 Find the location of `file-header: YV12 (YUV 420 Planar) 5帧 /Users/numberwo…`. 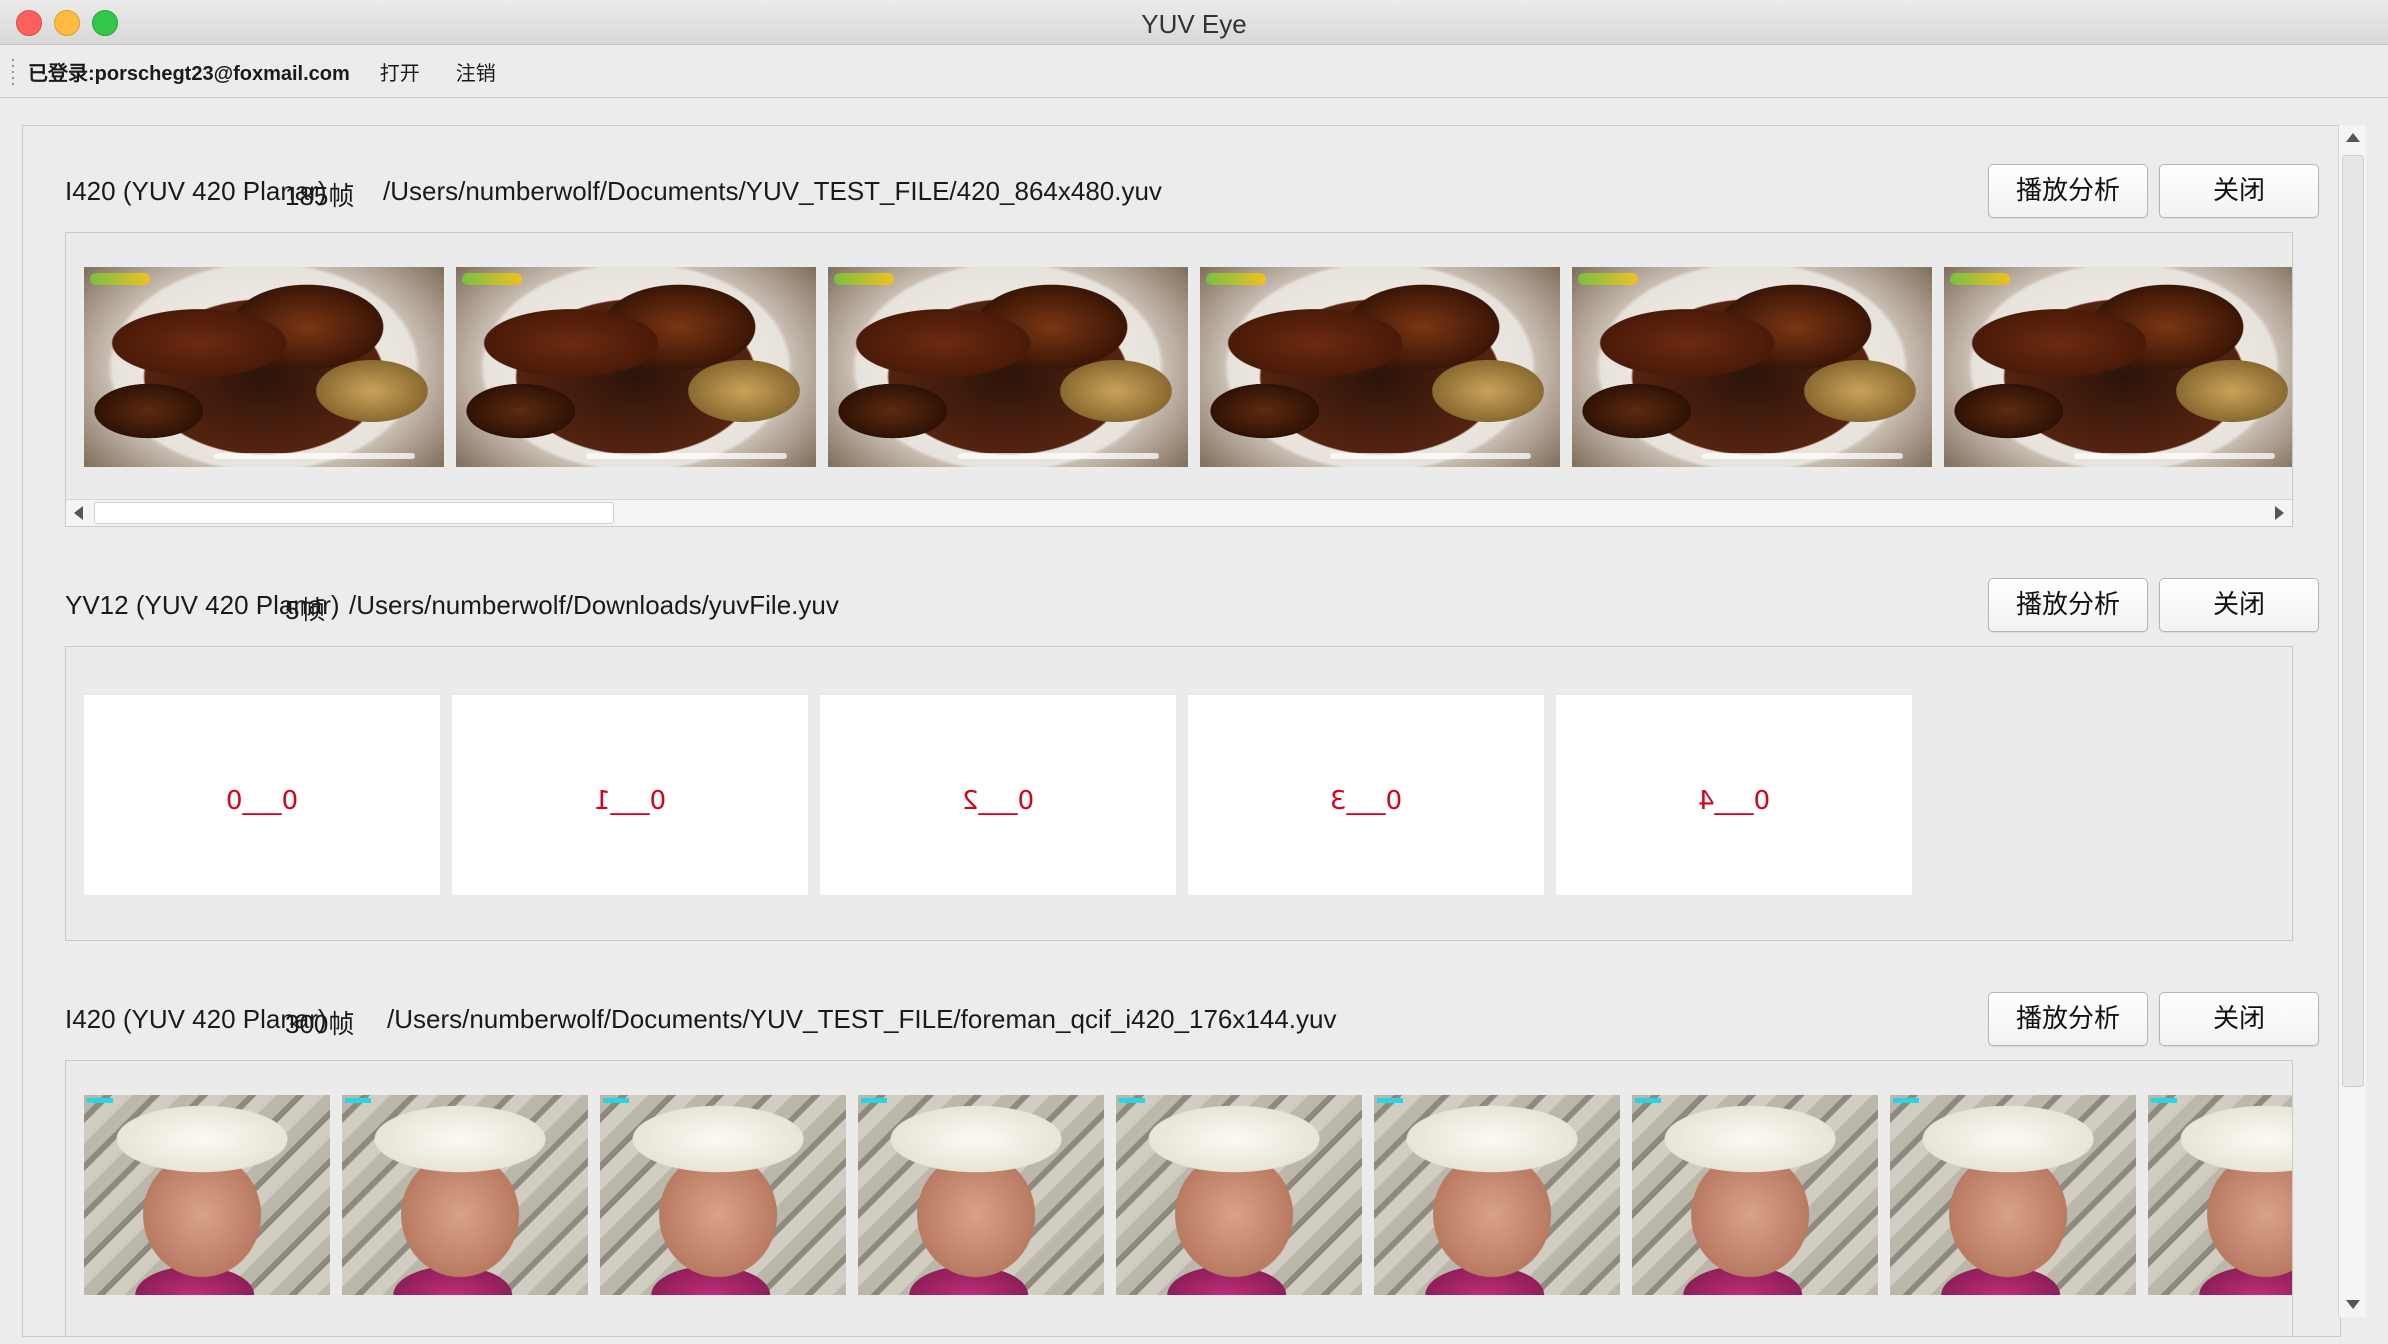

file-header: YV12 (YUV 420 Planar) 5帧 /Users/numberwo… is located at coordinates (1192, 605).